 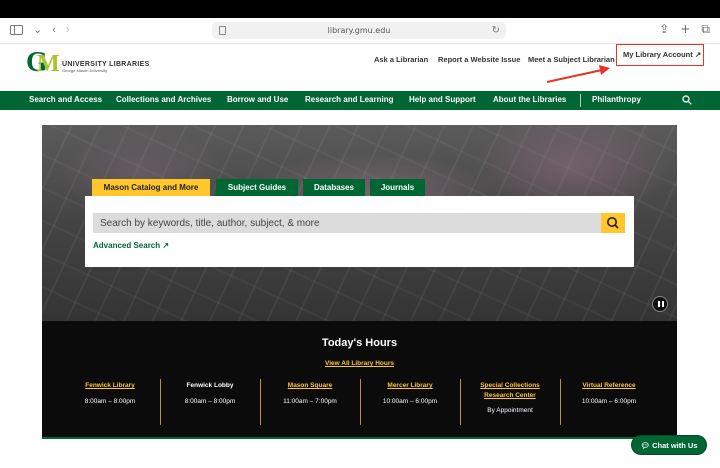 What do you see at coordinates (687, 100) in the screenshot?
I see `nav-search-icon` at bounding box center [687, 100].